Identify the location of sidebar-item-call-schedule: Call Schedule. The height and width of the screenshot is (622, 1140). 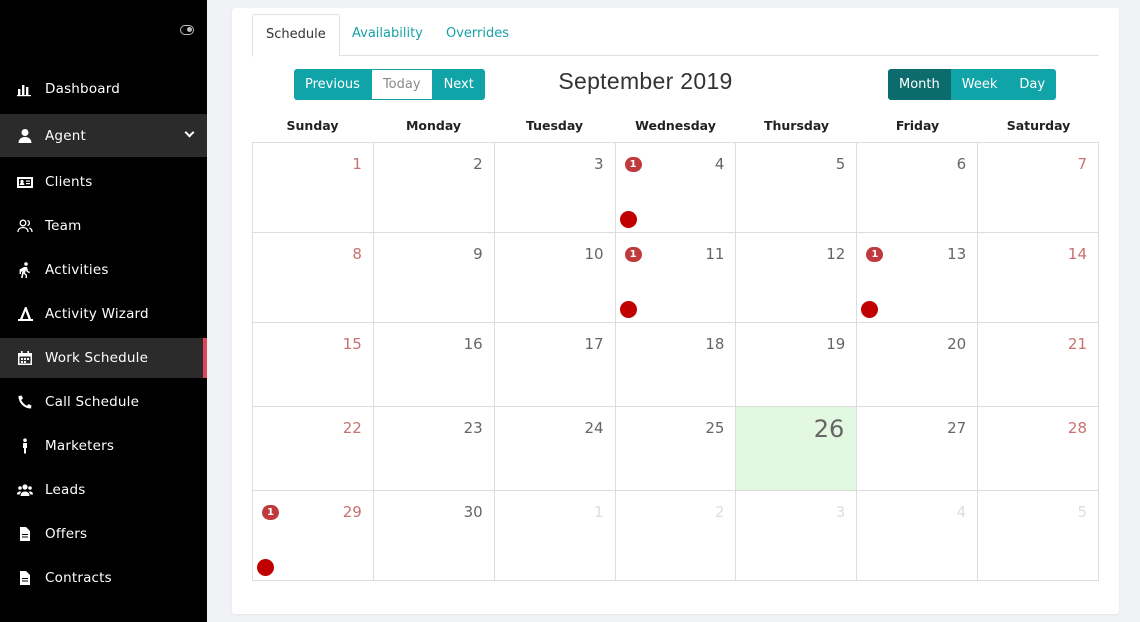
(103, 402).